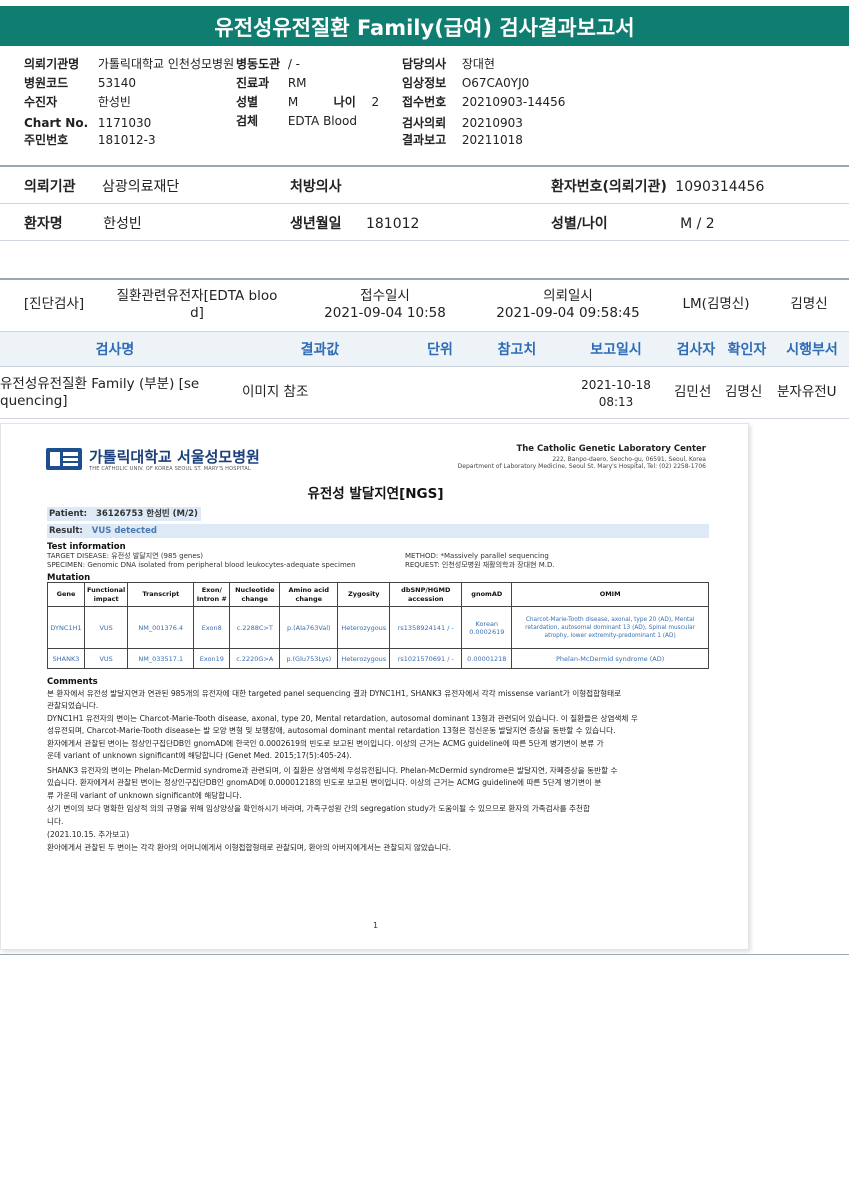 Image resolution: width=849 pixels, height=1187 pixels. What do you see at coordinates (658, 187) in the screenshot?
I see `patient-id: 환자번호(의뢰기관) 1090314456` at bounding box center [658, 187].